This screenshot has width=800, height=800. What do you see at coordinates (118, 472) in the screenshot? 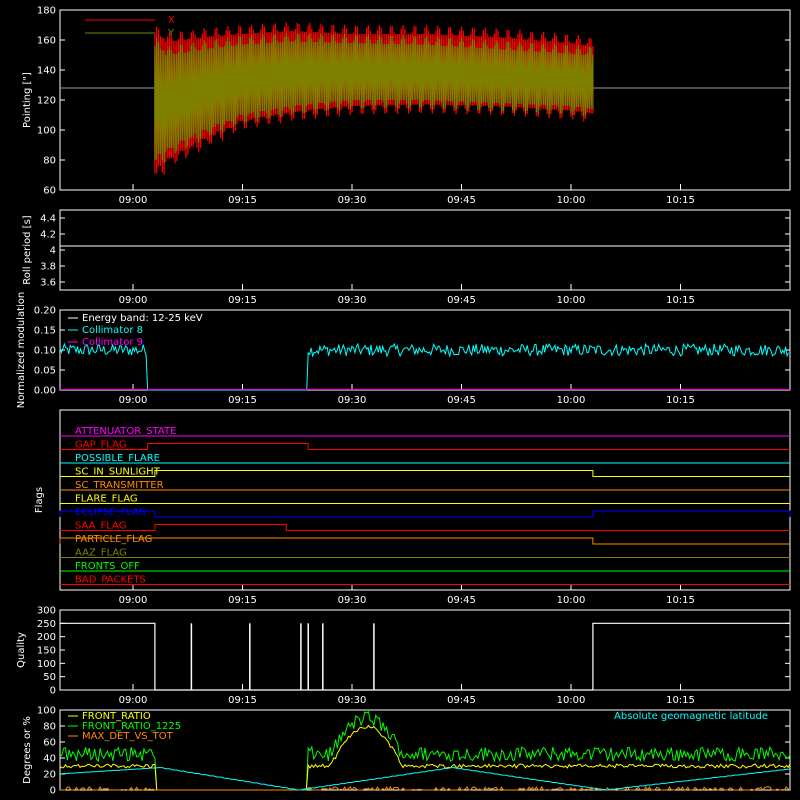
I see `flag-label: SC_IN_SUNLIGHT` at bounding box center [118, 472].